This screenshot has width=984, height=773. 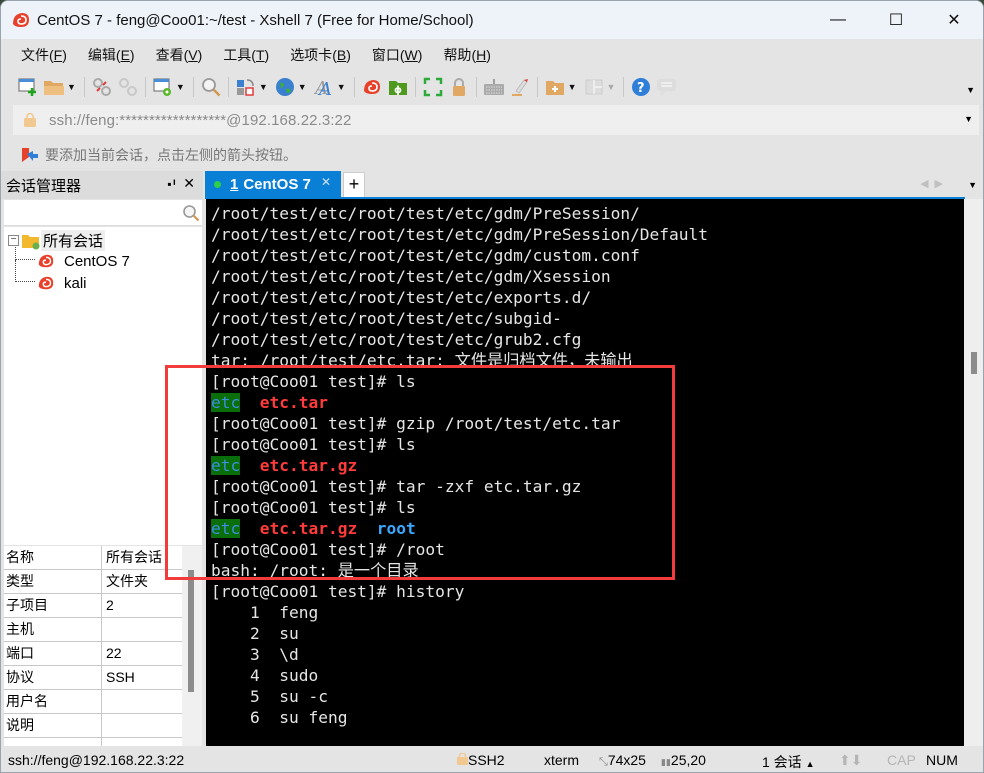 I want to click on session-manager-title: 会话管理器, so click(x=44, y=186).